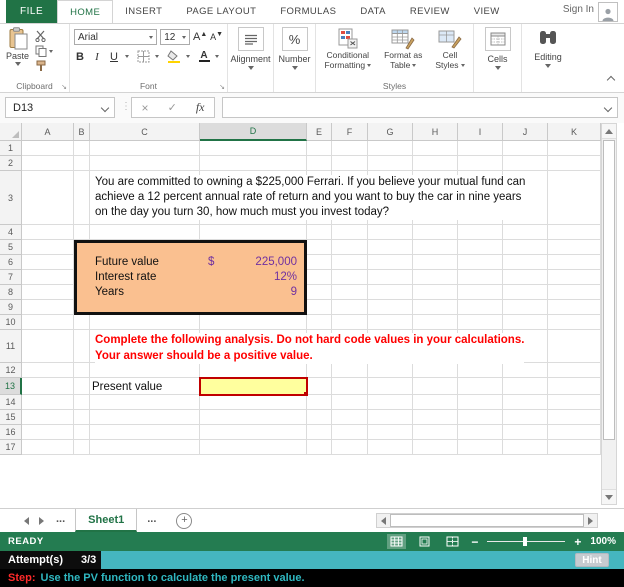  What do you see at coordinates (319, 277) in the screenshot?
I see `cell-E7` at bounding box center [319, 277].